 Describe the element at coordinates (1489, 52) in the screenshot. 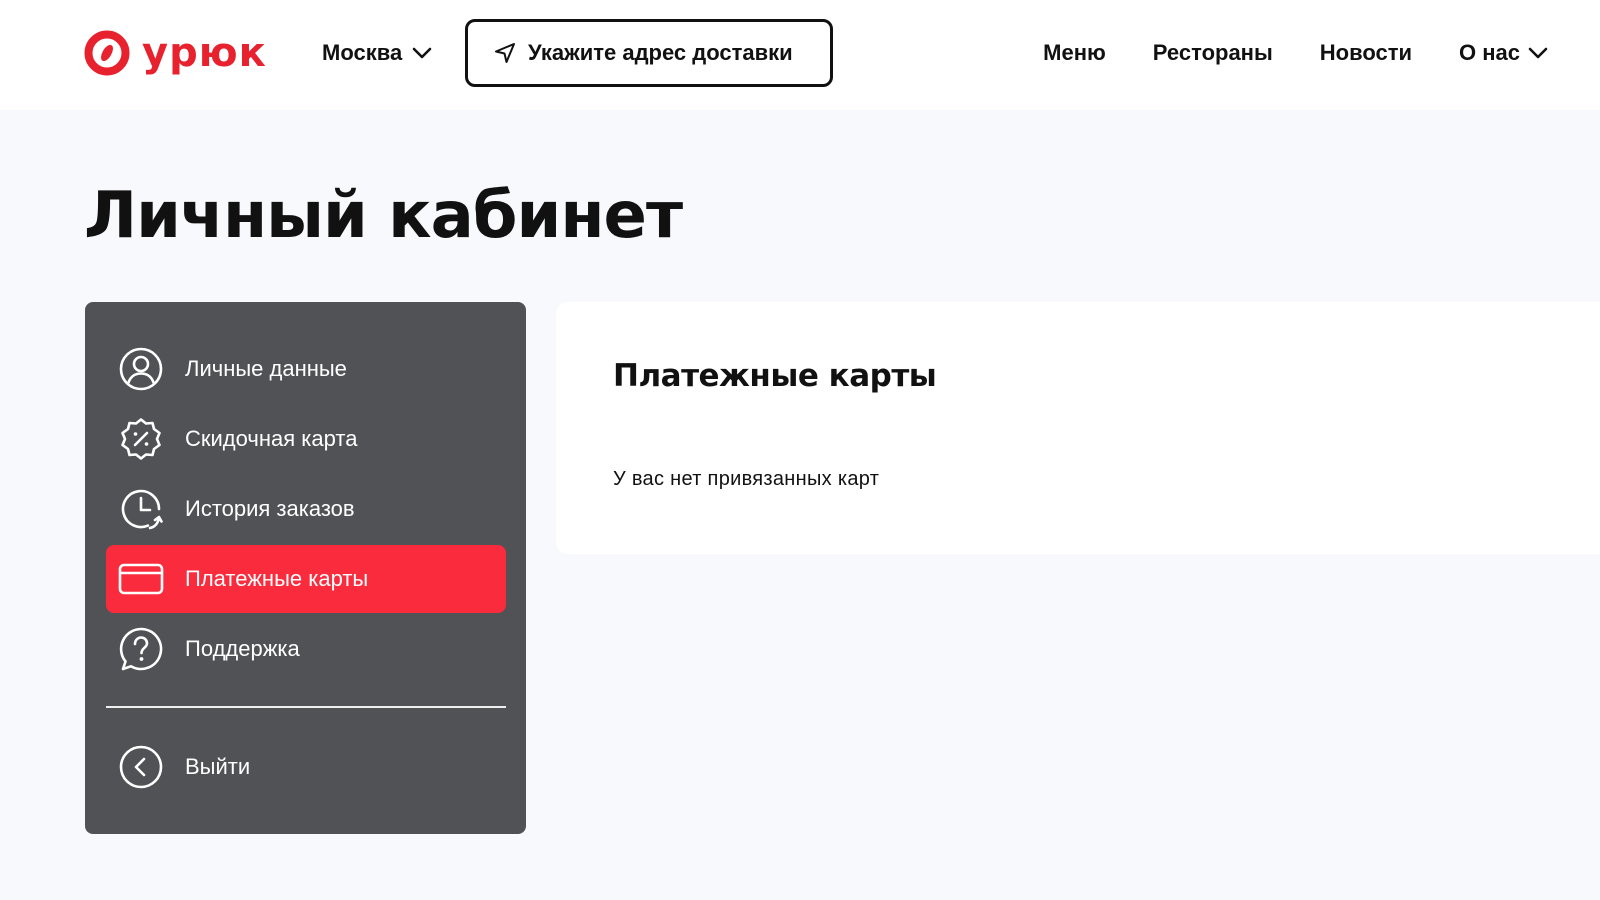

I see `nav-about-label: О нас` at that location.